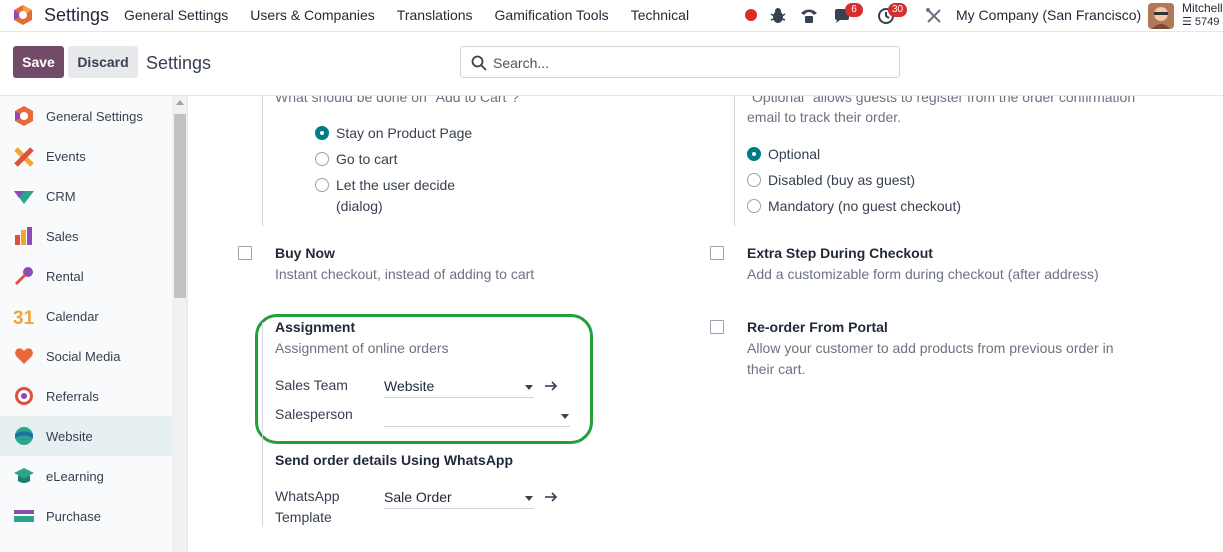  I want to click on salesperson-underline, so click(477, 426).